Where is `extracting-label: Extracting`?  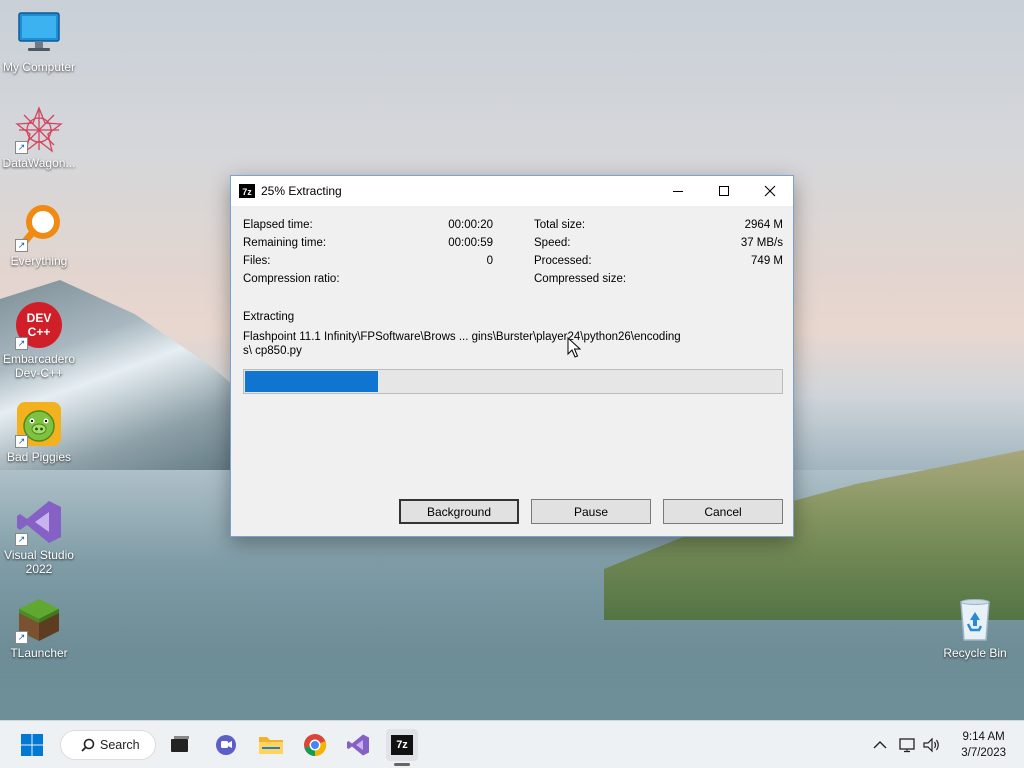
extracting-label: Extracting is located at coordinates (269, 317).